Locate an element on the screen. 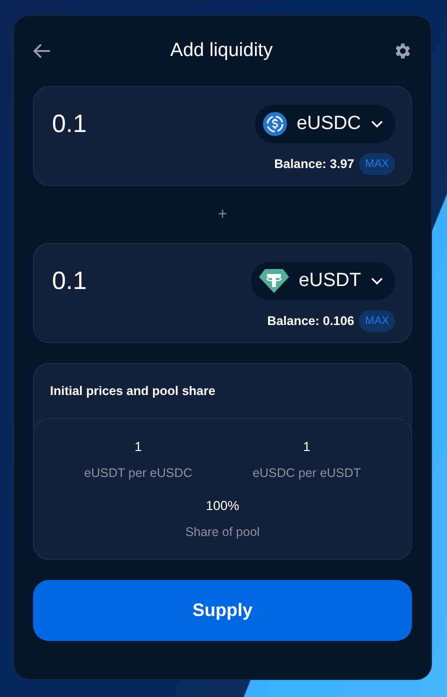  page-title: Add liquidity is located at coordinates (221, 51).